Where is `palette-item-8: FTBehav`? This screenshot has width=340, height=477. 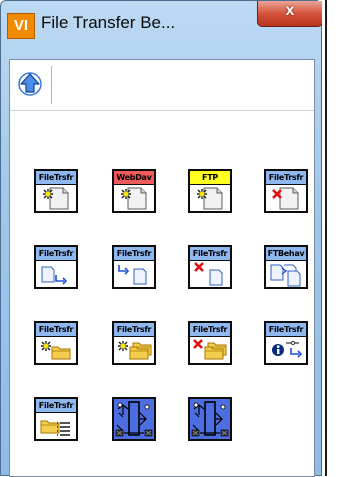
palette-item-8: FTBehav is located at coordinates (286, 267).